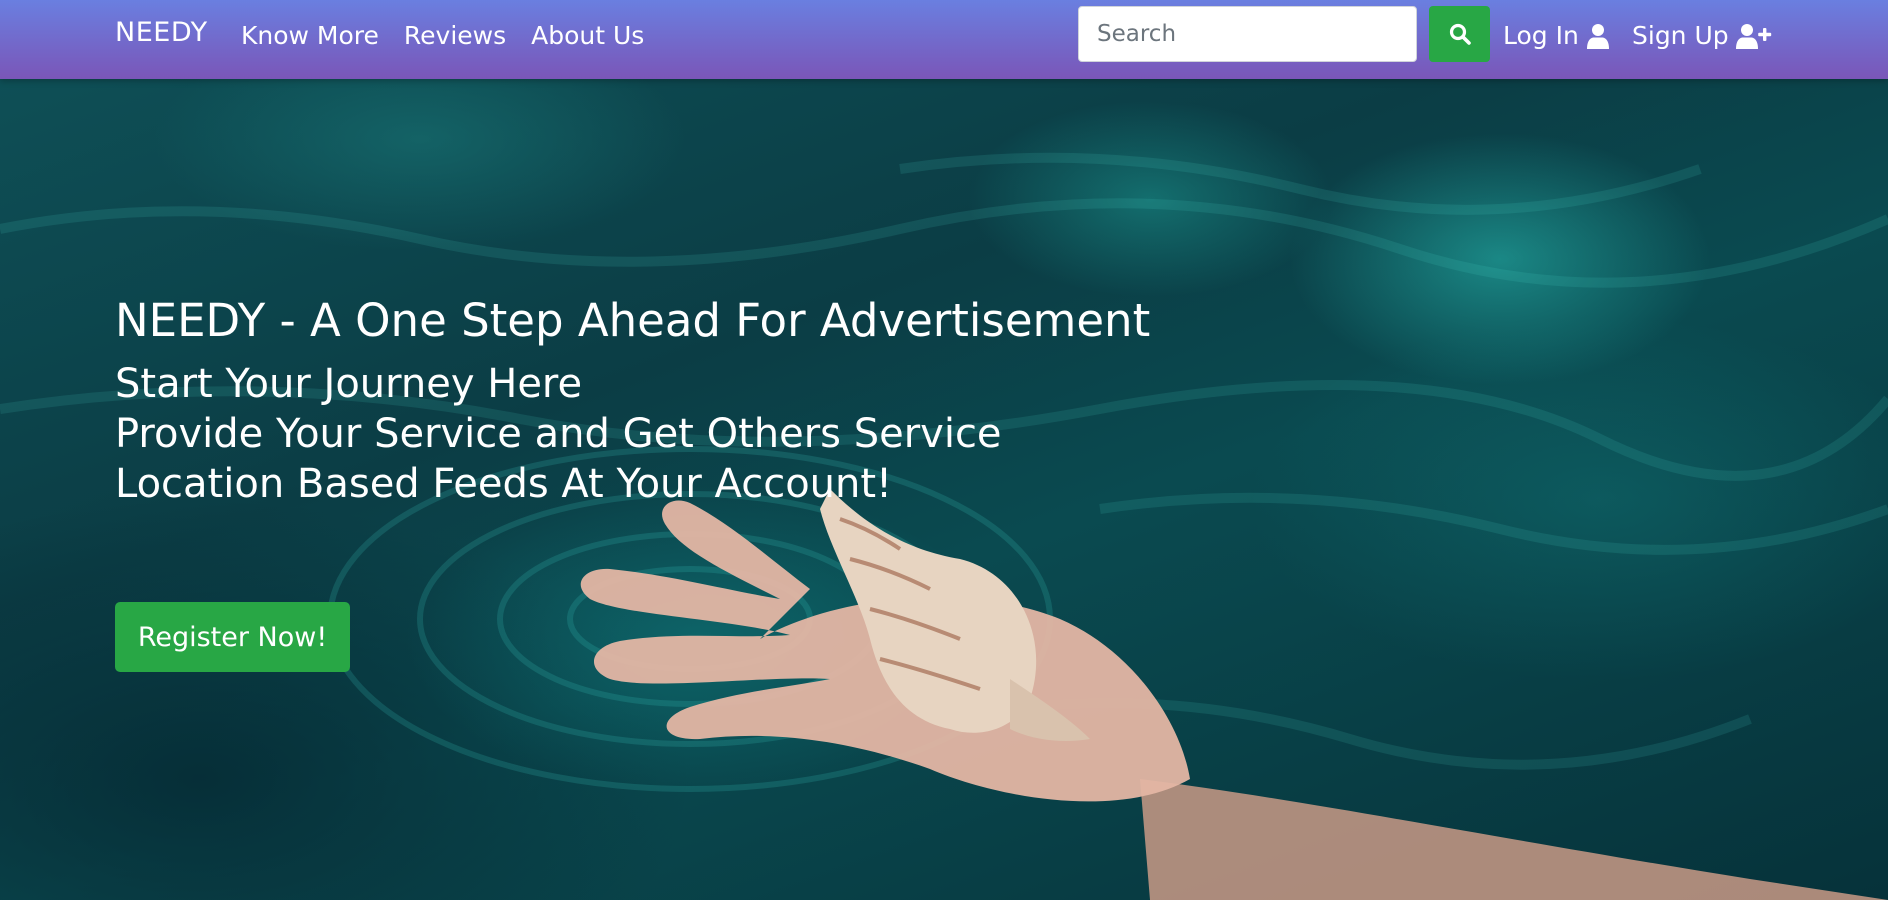  I want to click on signup-label: Sign Up, so click(1680, 35).